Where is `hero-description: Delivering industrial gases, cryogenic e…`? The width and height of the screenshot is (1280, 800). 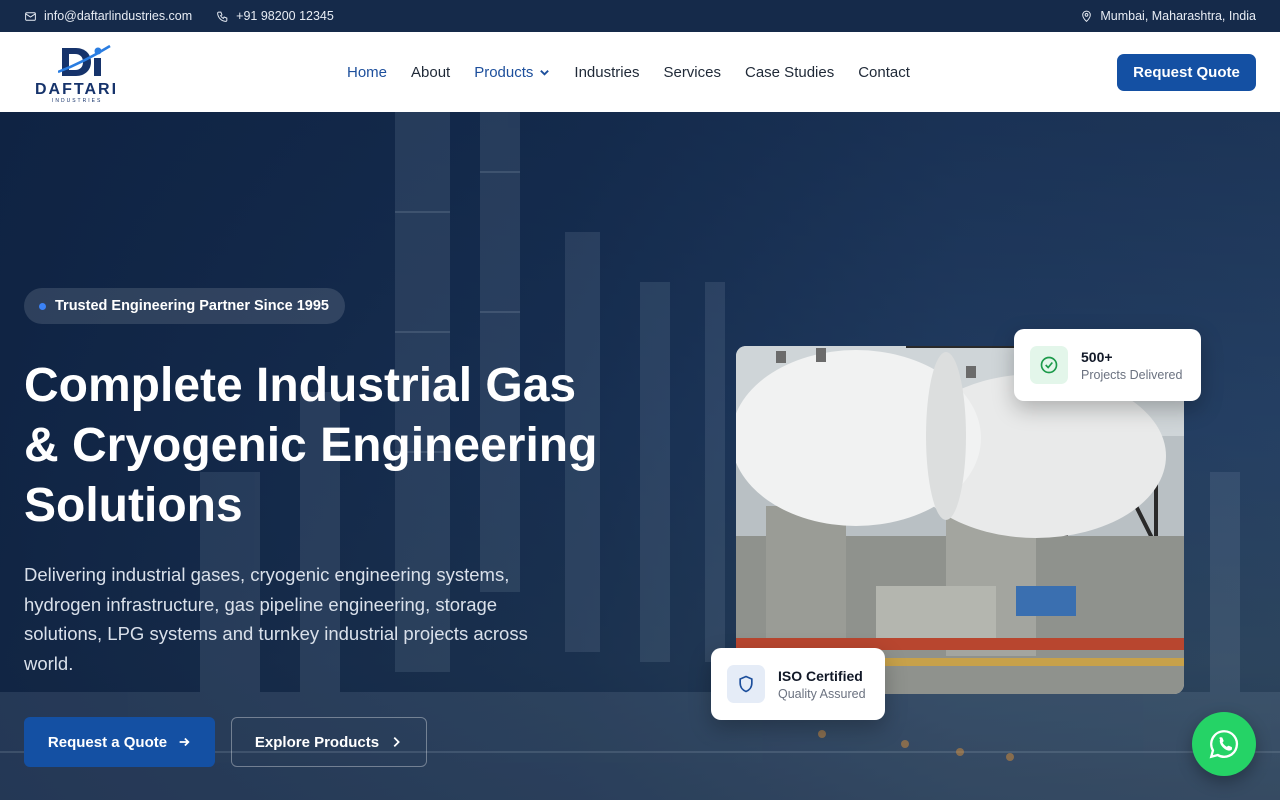
hero-description: Delivering industrial gases, cryogenic e… is located at coordinates (276, 619).